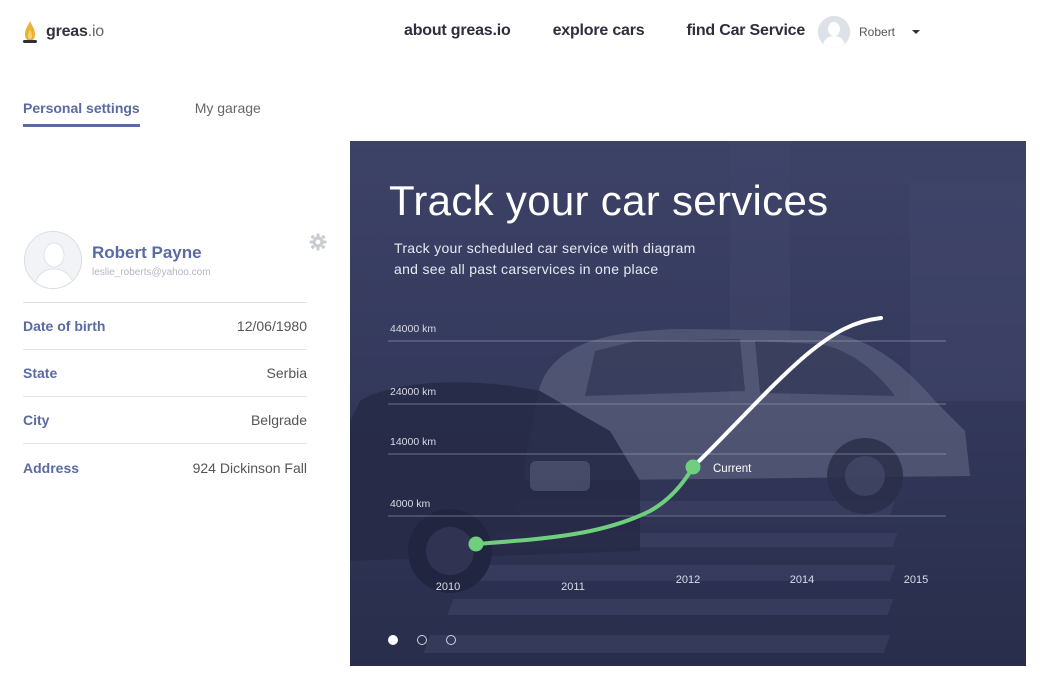  Describe the element at coordinates (413, 442) in the screenshot. I see `chart-y-label: 14000 km` at that location.